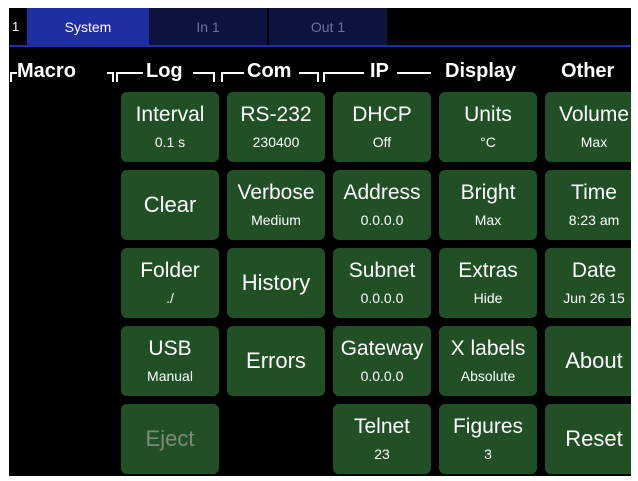 The width and height of the screenshot is (638, 481). Describe the element at coordinates (488, 270) in the screenshot. I see `extras-label: Extras` at that location.